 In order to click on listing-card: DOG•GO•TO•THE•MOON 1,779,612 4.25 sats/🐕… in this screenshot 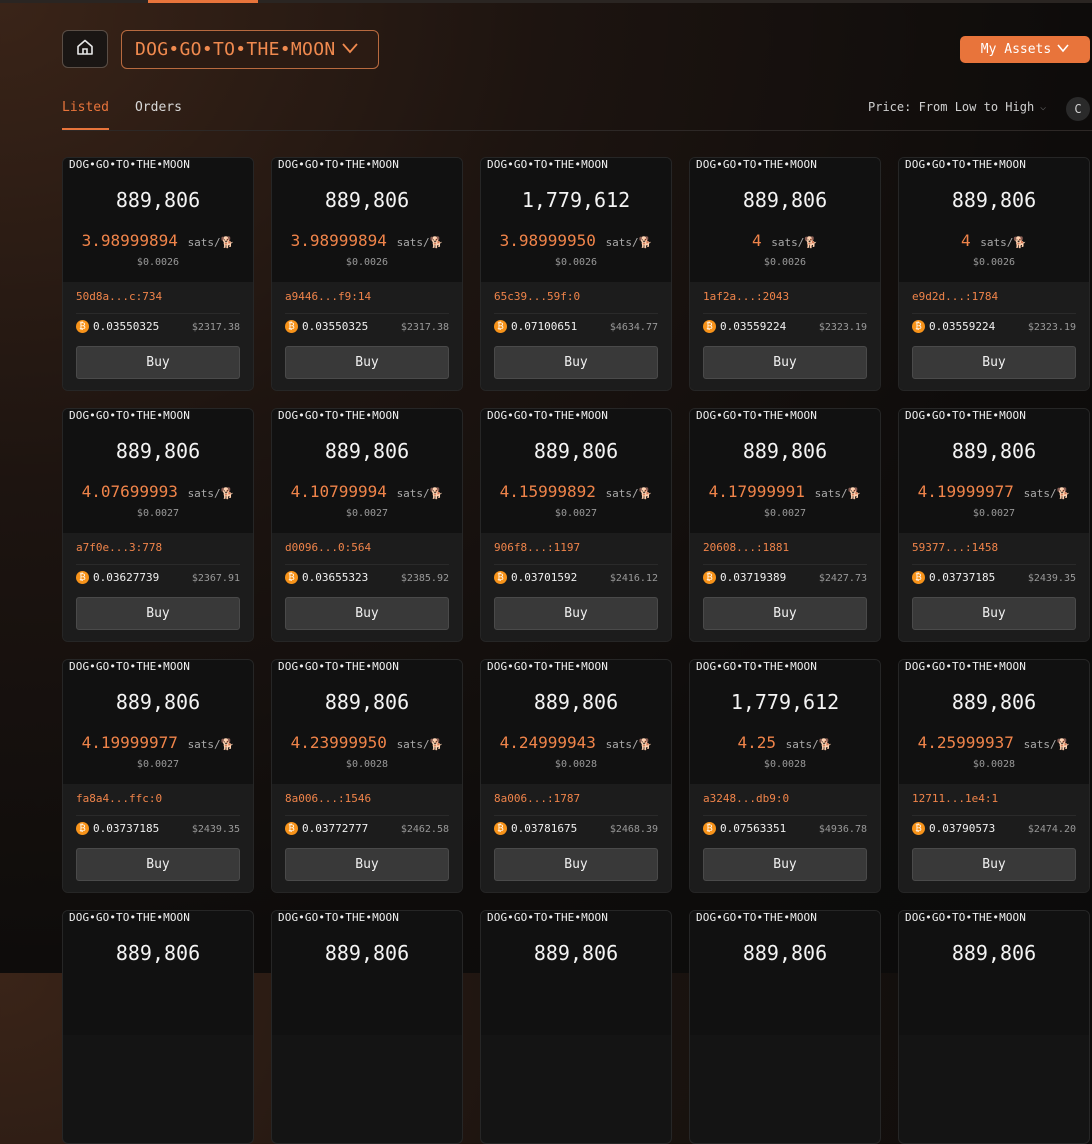, I will do `click(785, 776)`.